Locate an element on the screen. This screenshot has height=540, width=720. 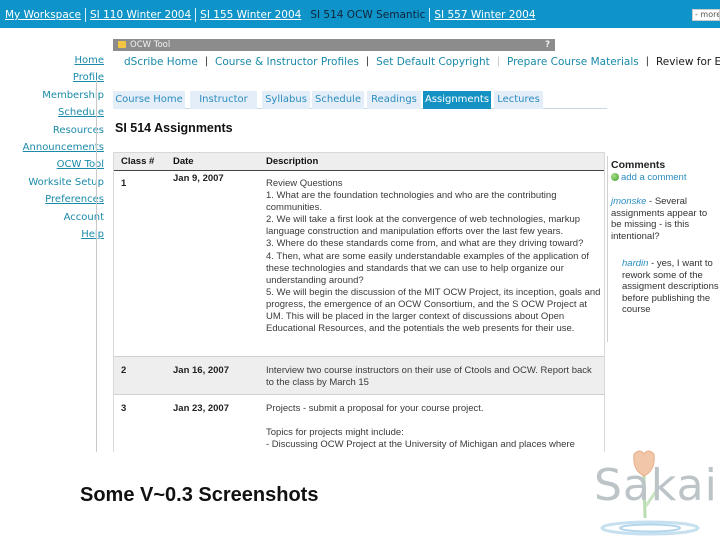
class-date: Jan 23, 2007 is located at coordinates (201, 408).